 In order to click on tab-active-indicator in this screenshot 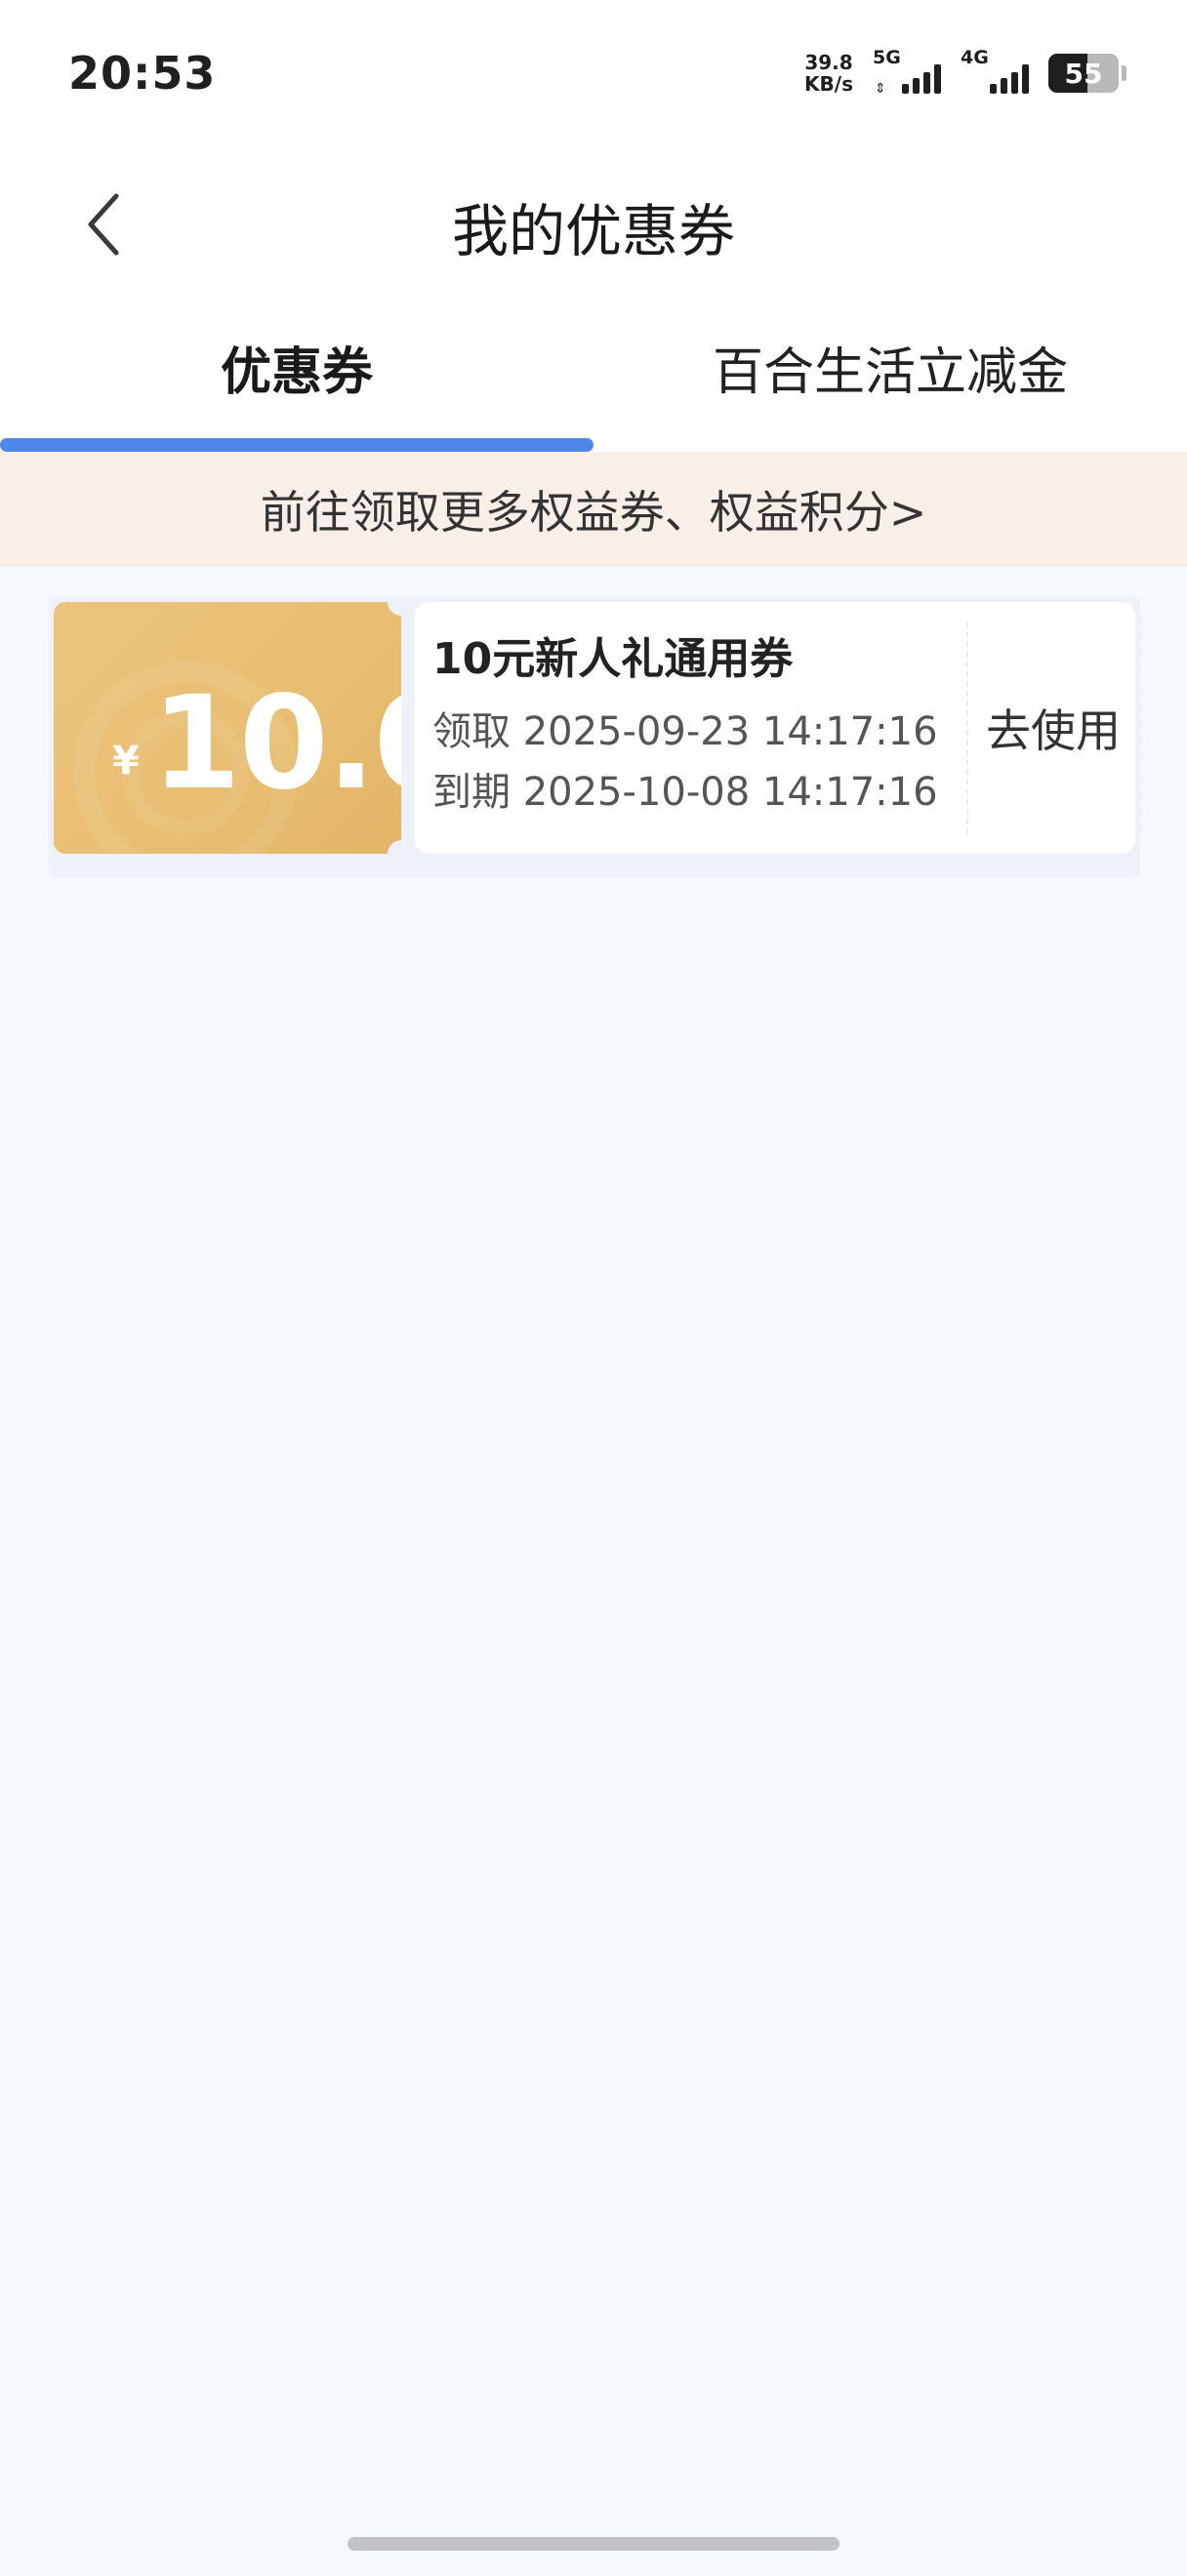, I will do `click(297, 445)`.